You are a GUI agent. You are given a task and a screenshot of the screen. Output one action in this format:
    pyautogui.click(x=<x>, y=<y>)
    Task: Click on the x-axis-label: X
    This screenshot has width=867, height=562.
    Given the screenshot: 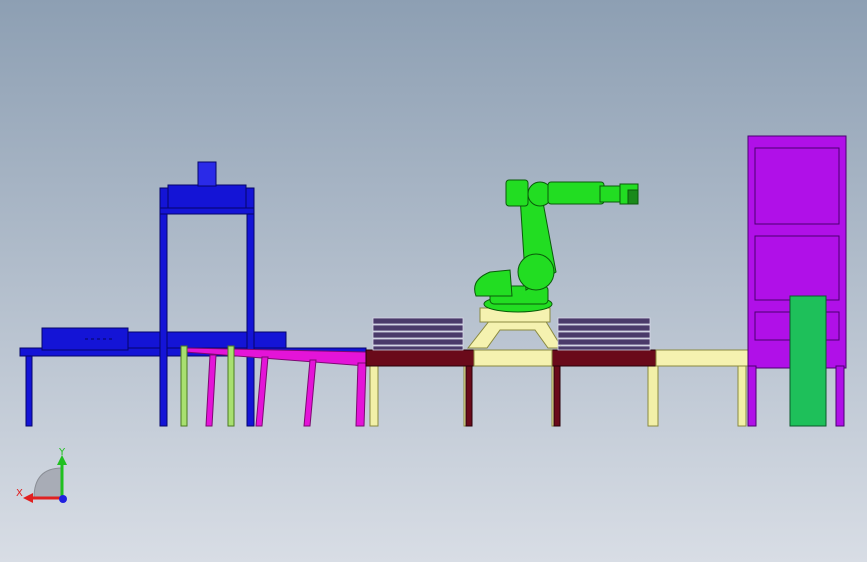 What is the action you would take?
    pyautogui.click(x=19, y=493)
    